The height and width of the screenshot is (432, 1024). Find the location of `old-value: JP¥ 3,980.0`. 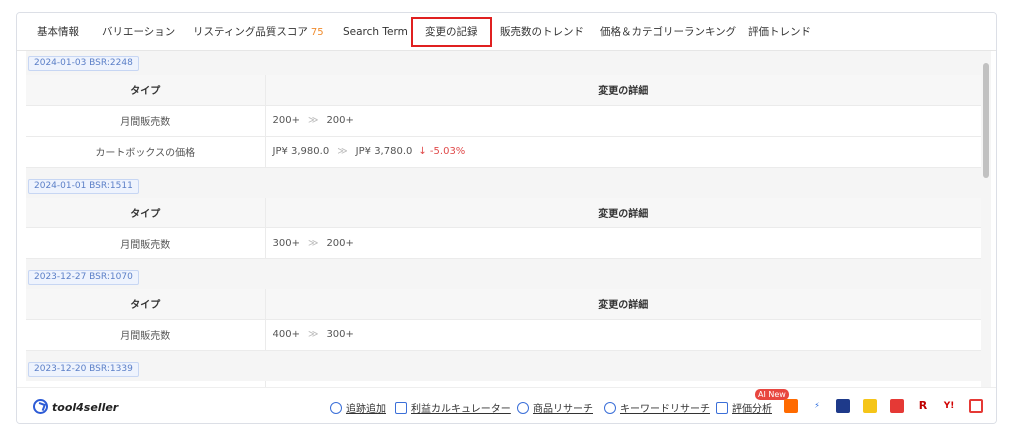

old-value: JP¥ 3,980.0 is located at coordinates (301, 151).